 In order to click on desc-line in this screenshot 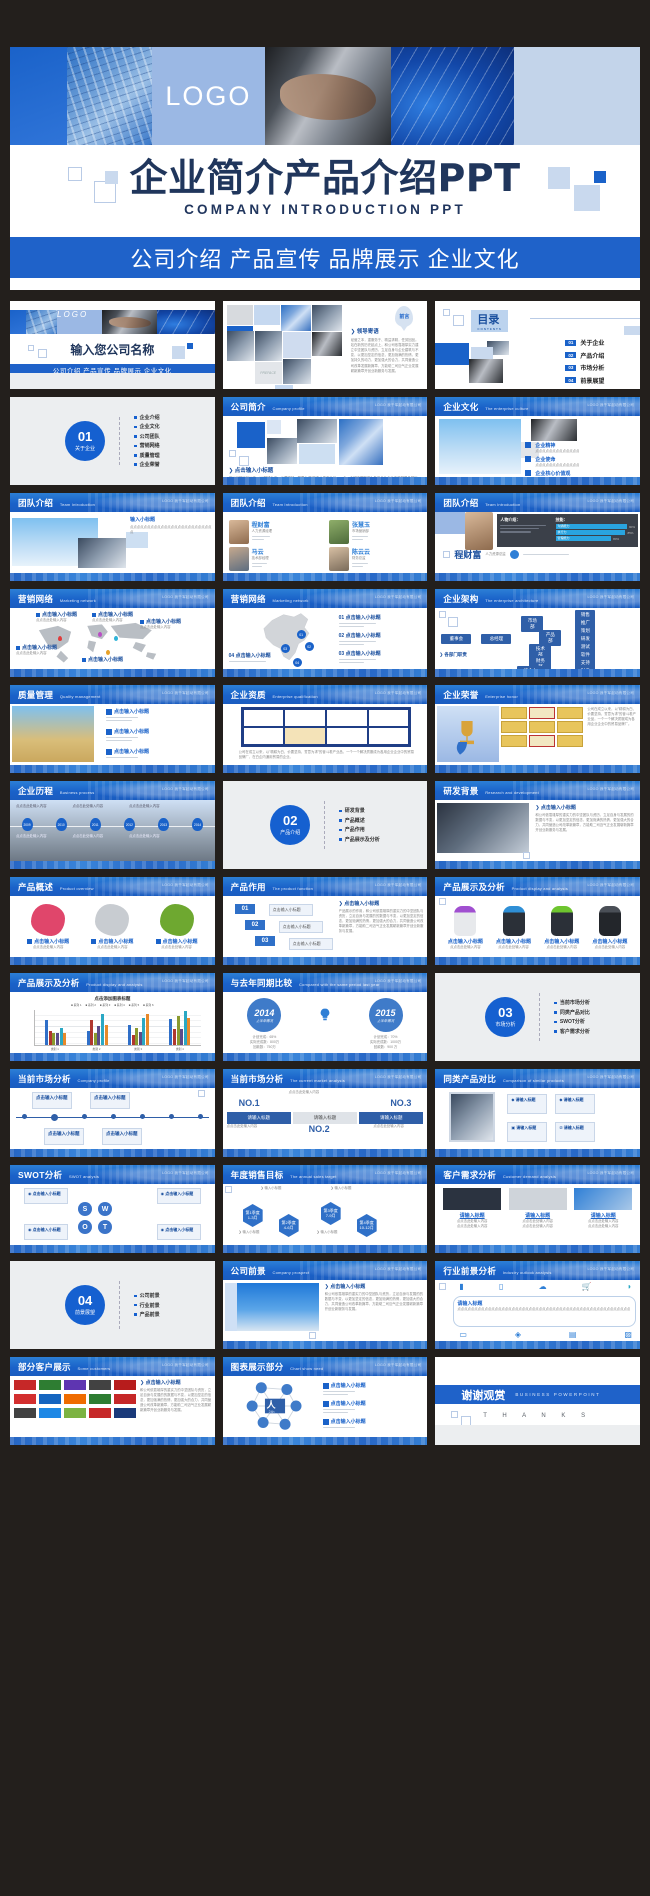, I will do `click(516, 531)`.